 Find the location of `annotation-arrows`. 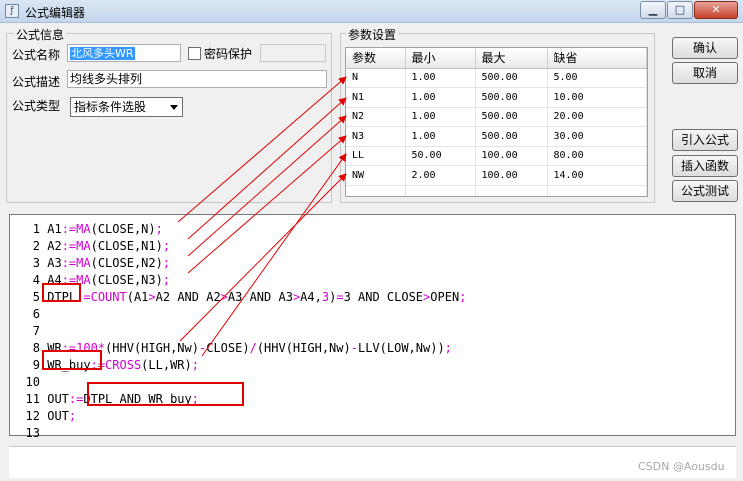

annotation-arrows is located at coordinates (262, 216).